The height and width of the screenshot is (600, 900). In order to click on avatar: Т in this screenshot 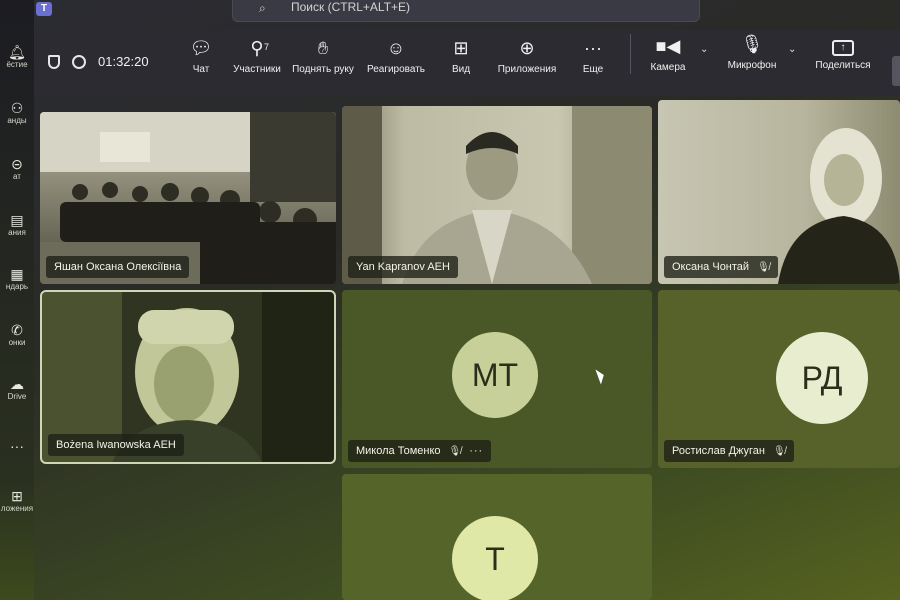, I will do `click(495, 558)`.